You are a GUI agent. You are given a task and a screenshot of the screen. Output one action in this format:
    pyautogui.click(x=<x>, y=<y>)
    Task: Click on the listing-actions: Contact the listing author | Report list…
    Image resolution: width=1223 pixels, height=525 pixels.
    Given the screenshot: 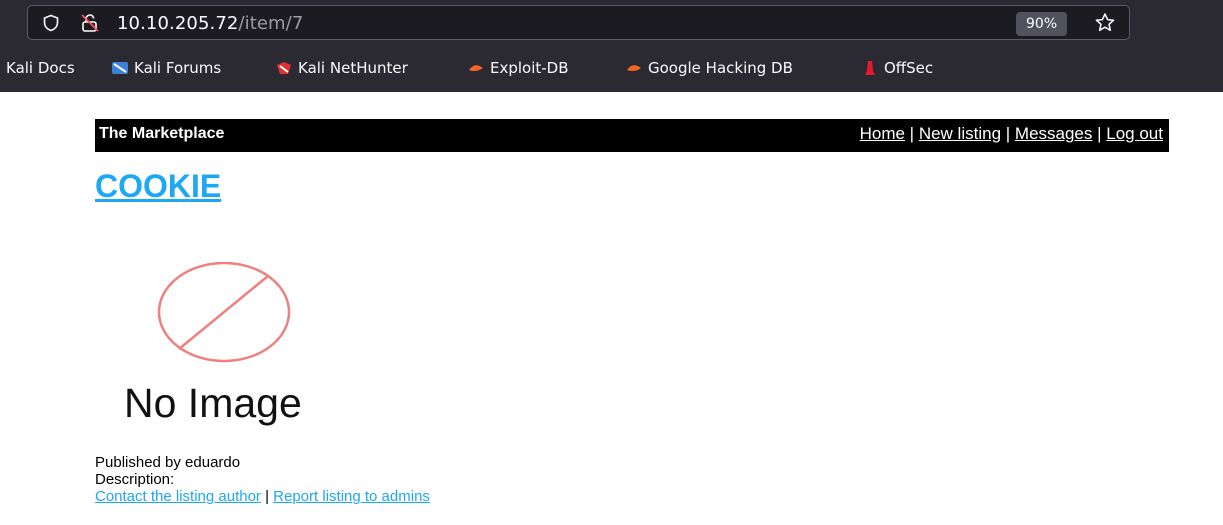 What is the action you would take?
    pyautogui.click(x=262, y=496)
    